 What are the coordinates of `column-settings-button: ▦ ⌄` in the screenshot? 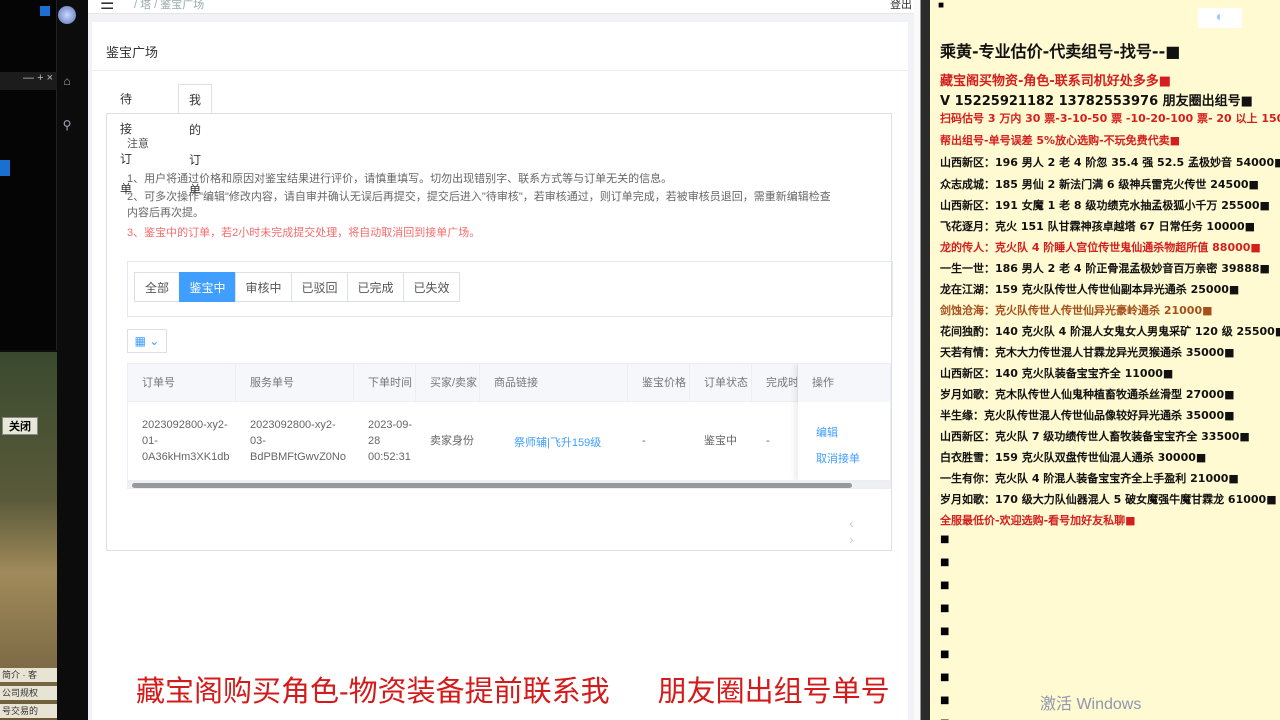 It's located at (147, 341).